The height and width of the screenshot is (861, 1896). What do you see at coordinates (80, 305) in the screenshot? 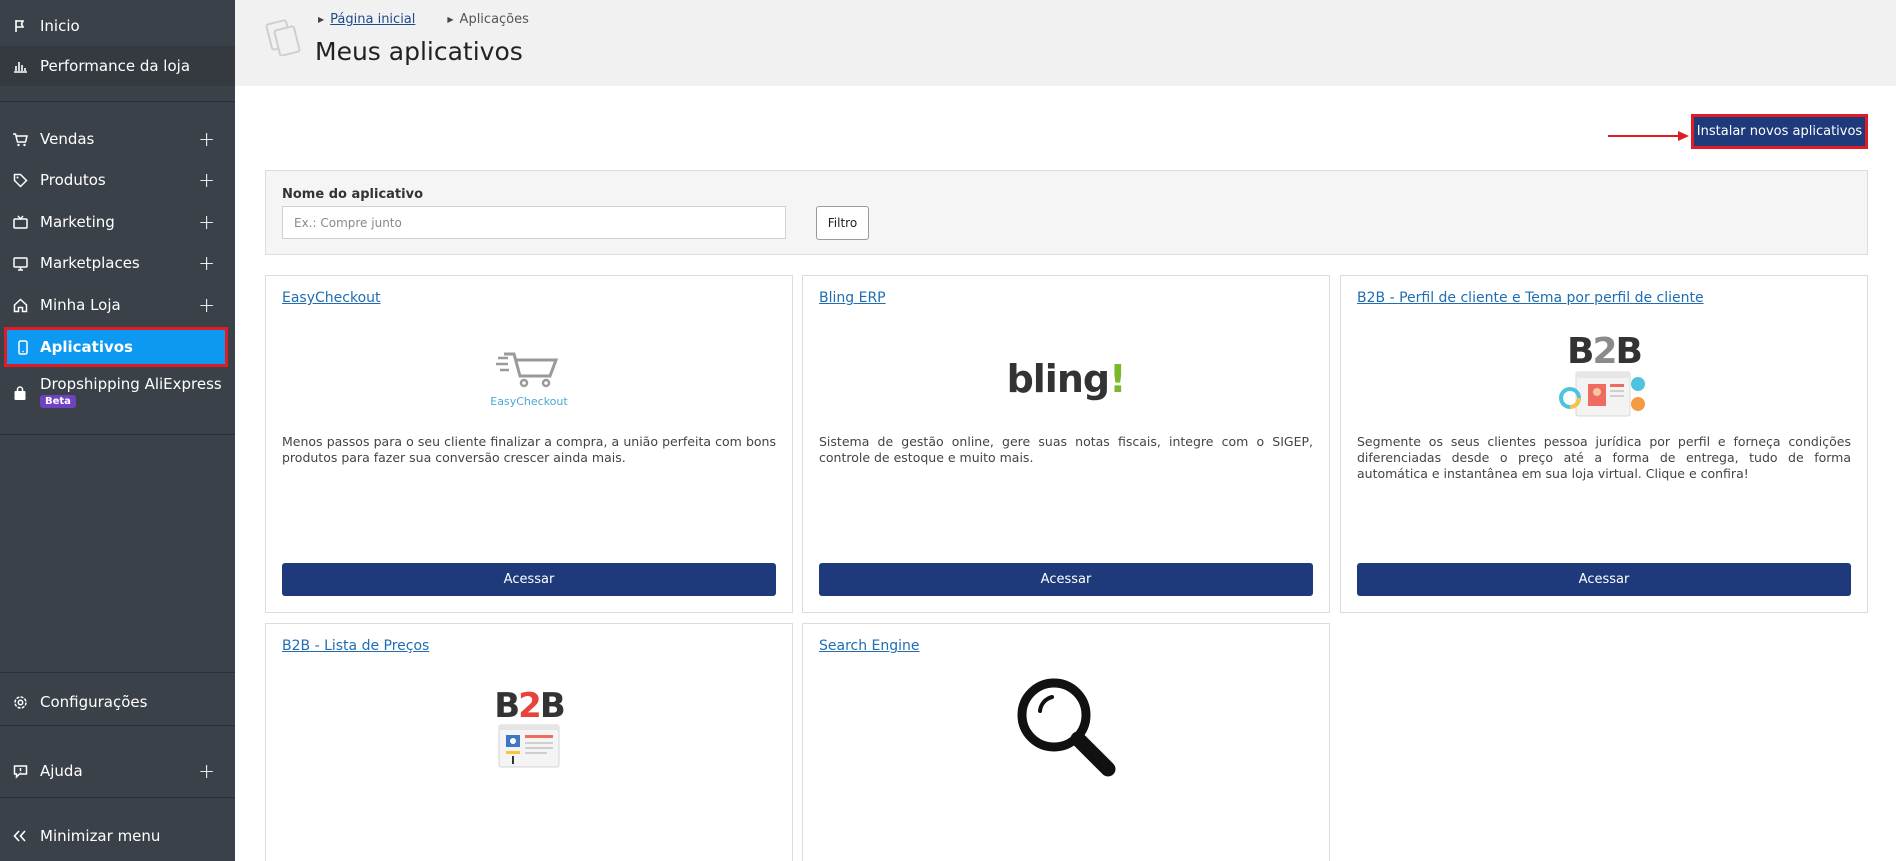
I see `sidebar-item-label: Minha Loja` at bounding box center [80, 305].